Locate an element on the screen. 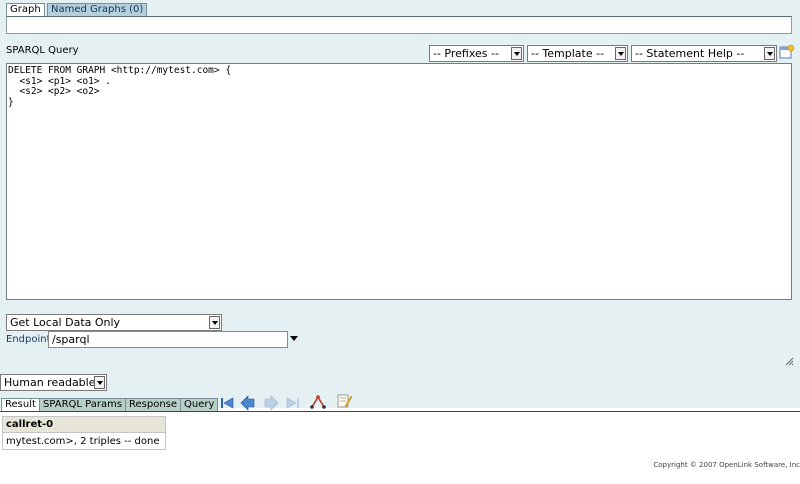 The image size is (800, 484). tab-graph: Graph is located at coordinates (25, 10).